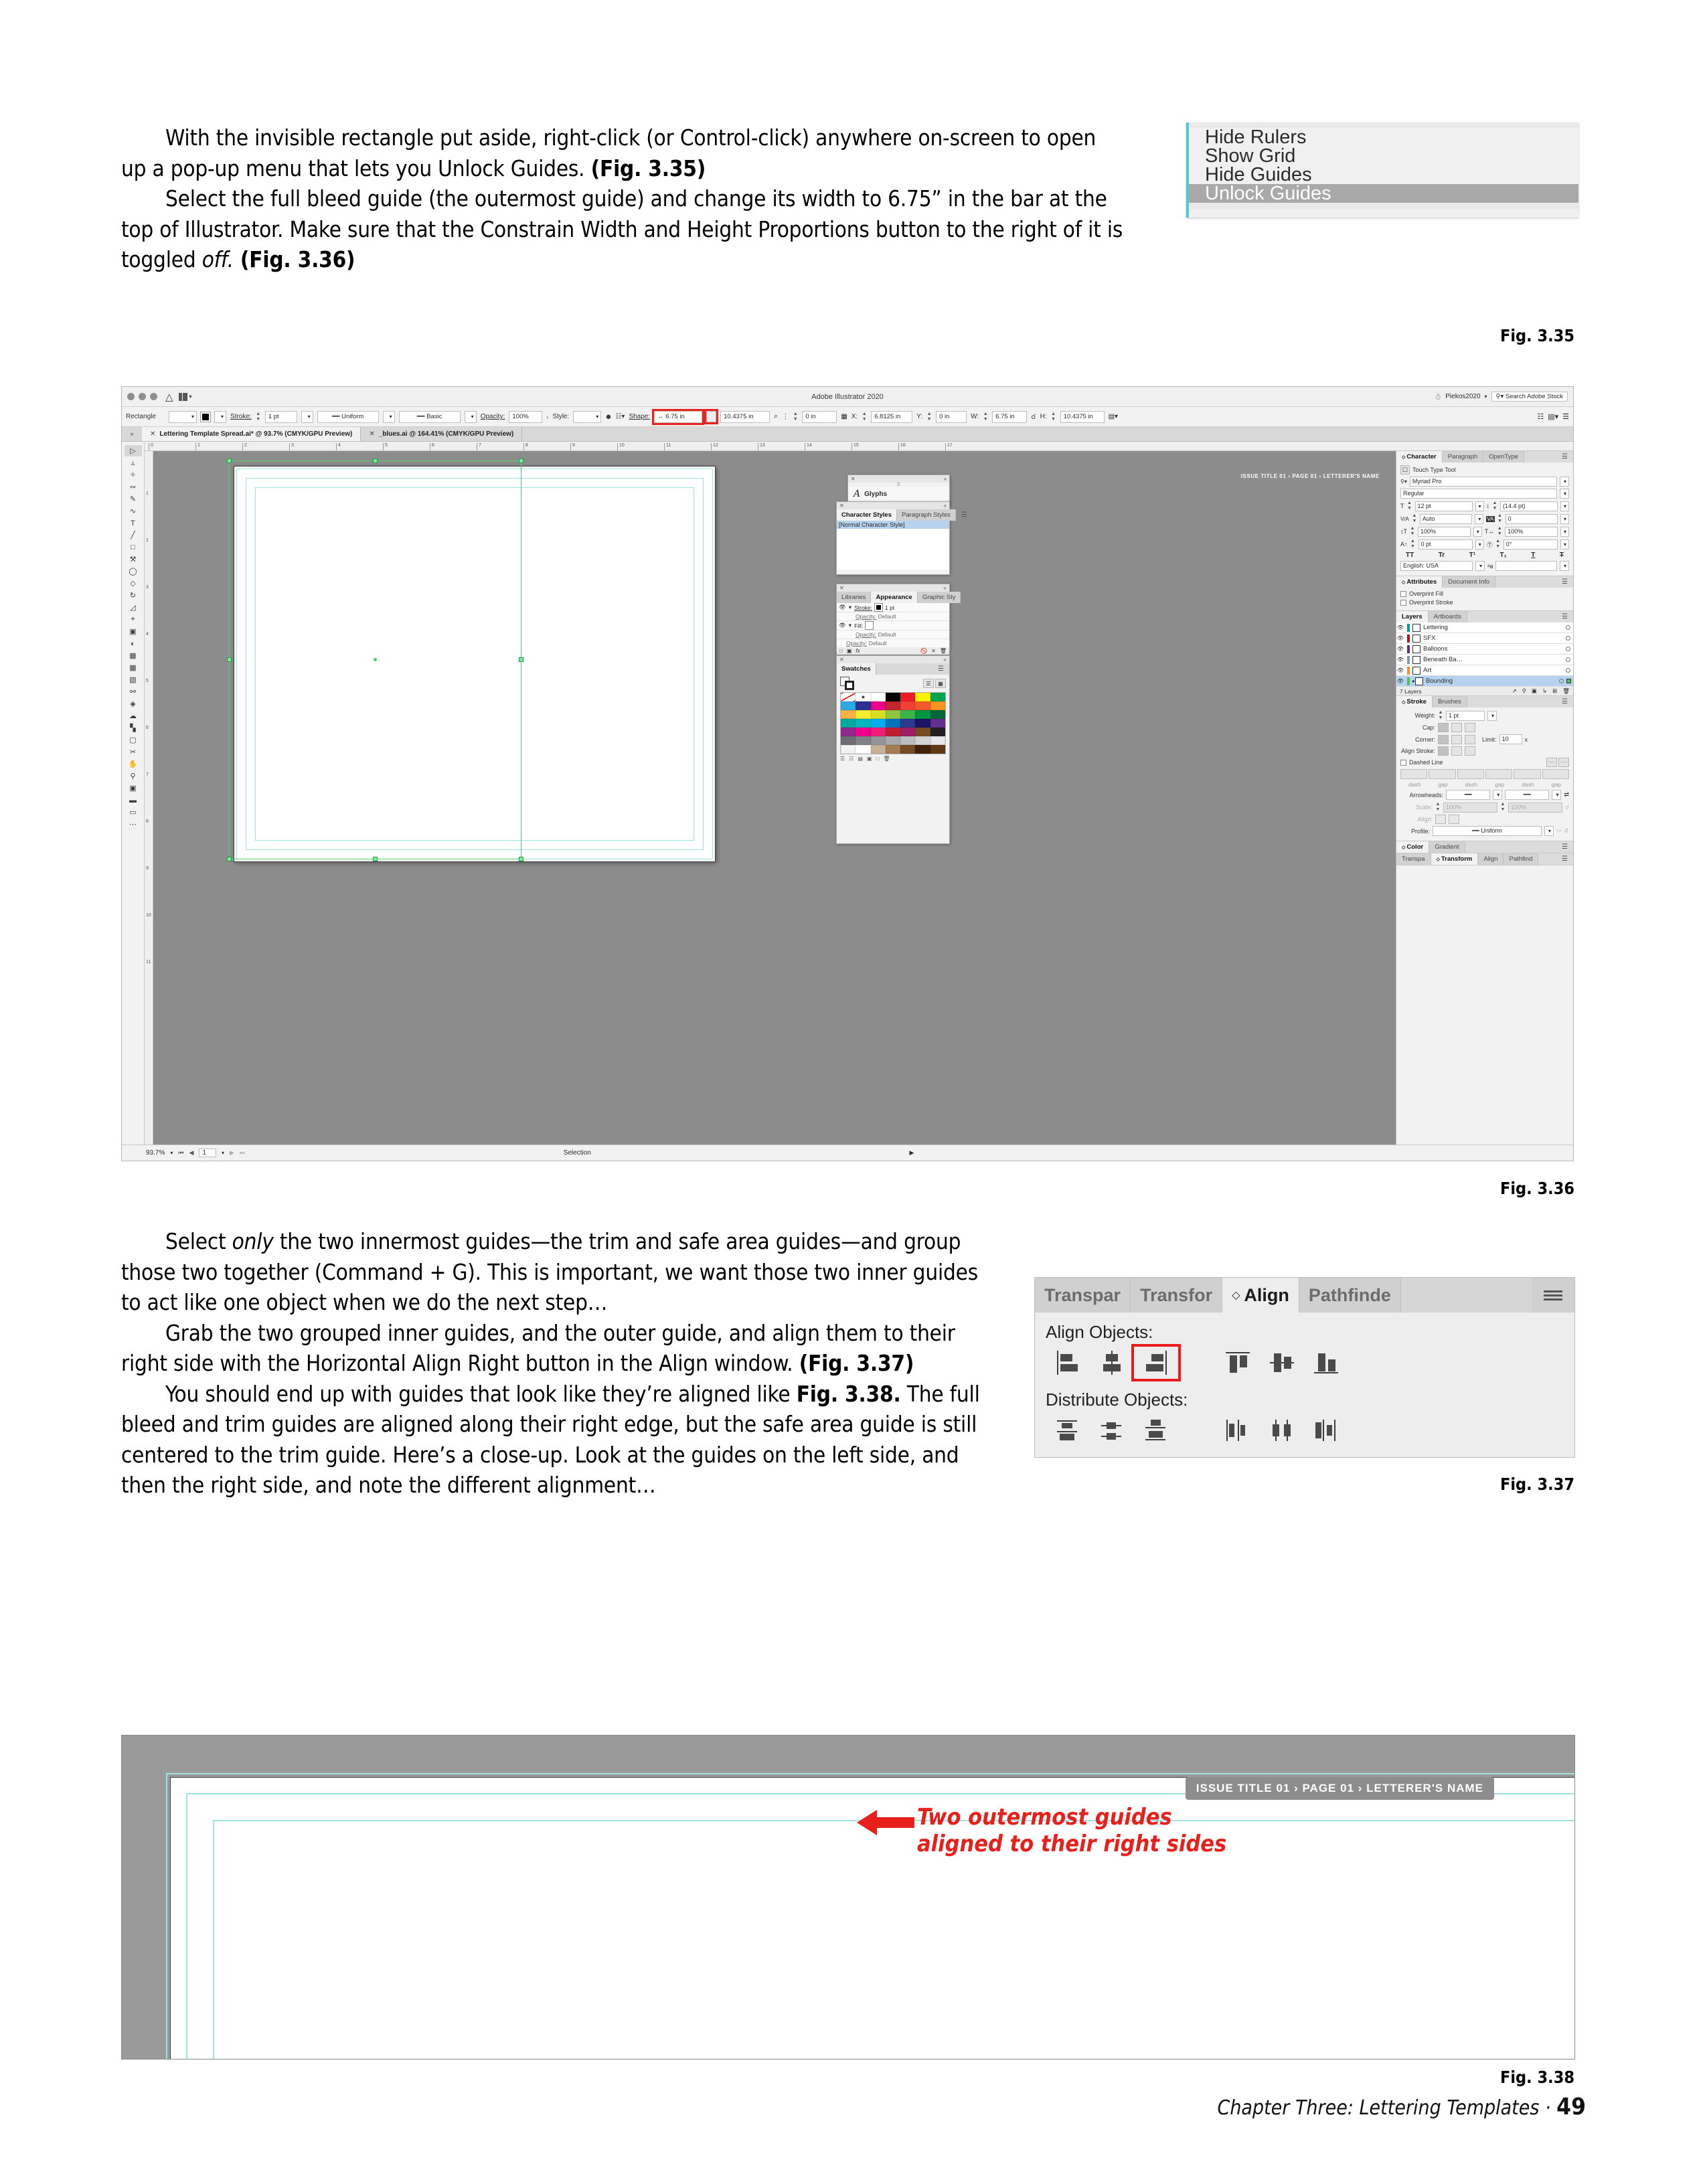 This screenshot has width=1707, height=2184. What do you see at coordinates (1491, 859) in the screenshot?
I see `tab-align: Align` at bounding box center [1491, 859].